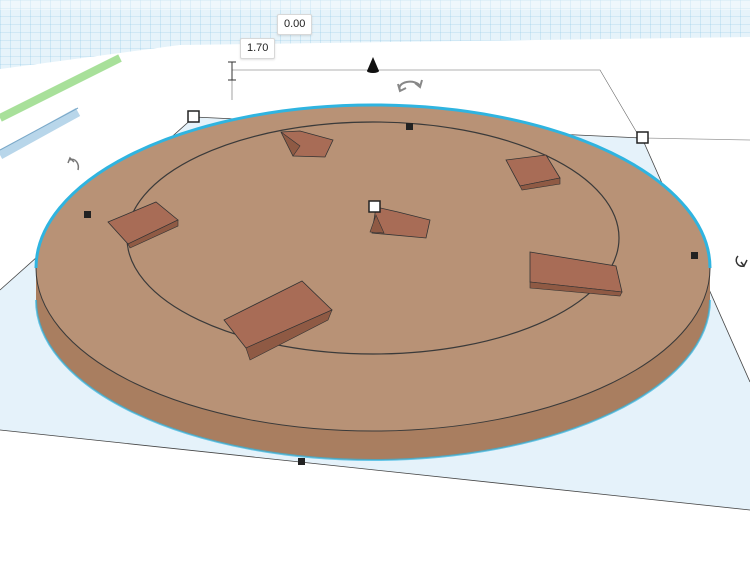 This screenshot has width=750, height=562. I want to click on elevation-dimension-label: 0.00, so click(295, 24).